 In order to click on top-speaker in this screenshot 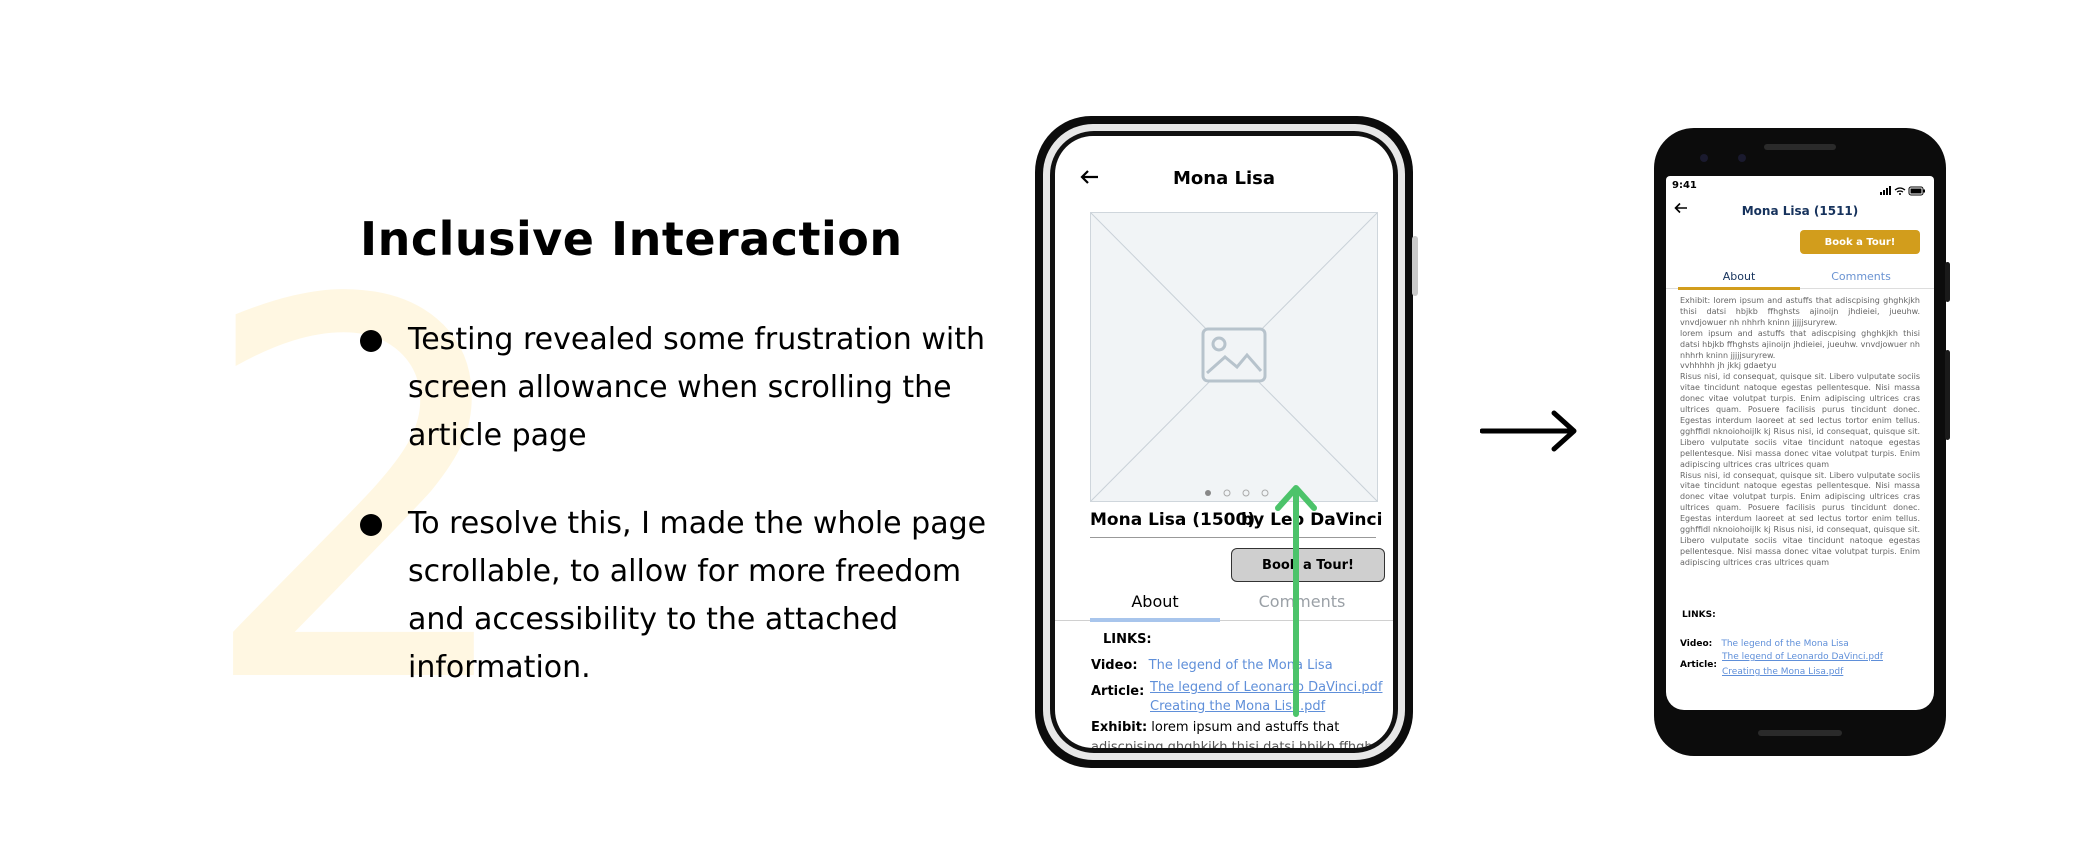, I will do `click(1800, 147)`.